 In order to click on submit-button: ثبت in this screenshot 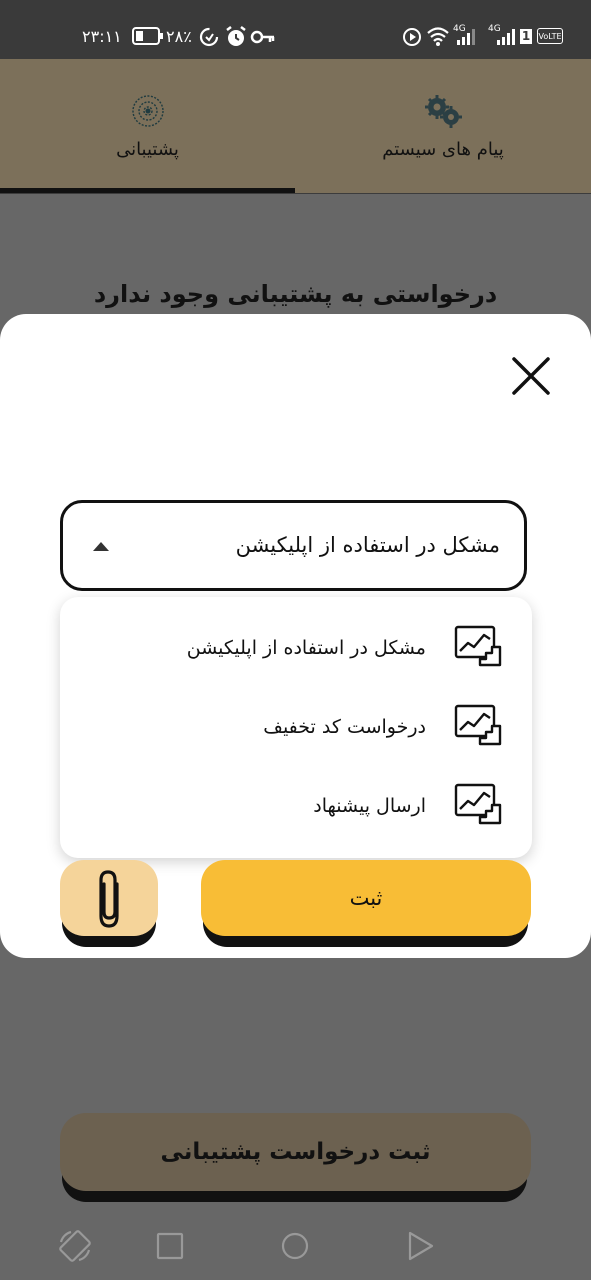, I will do `click(366, 898)`.